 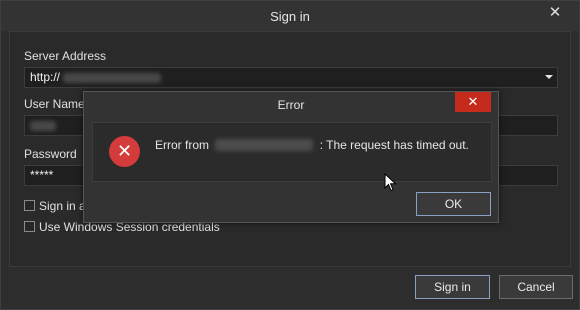 I want to click on error-message-suffix: : The request has timed out., so click(x=394, y=145).